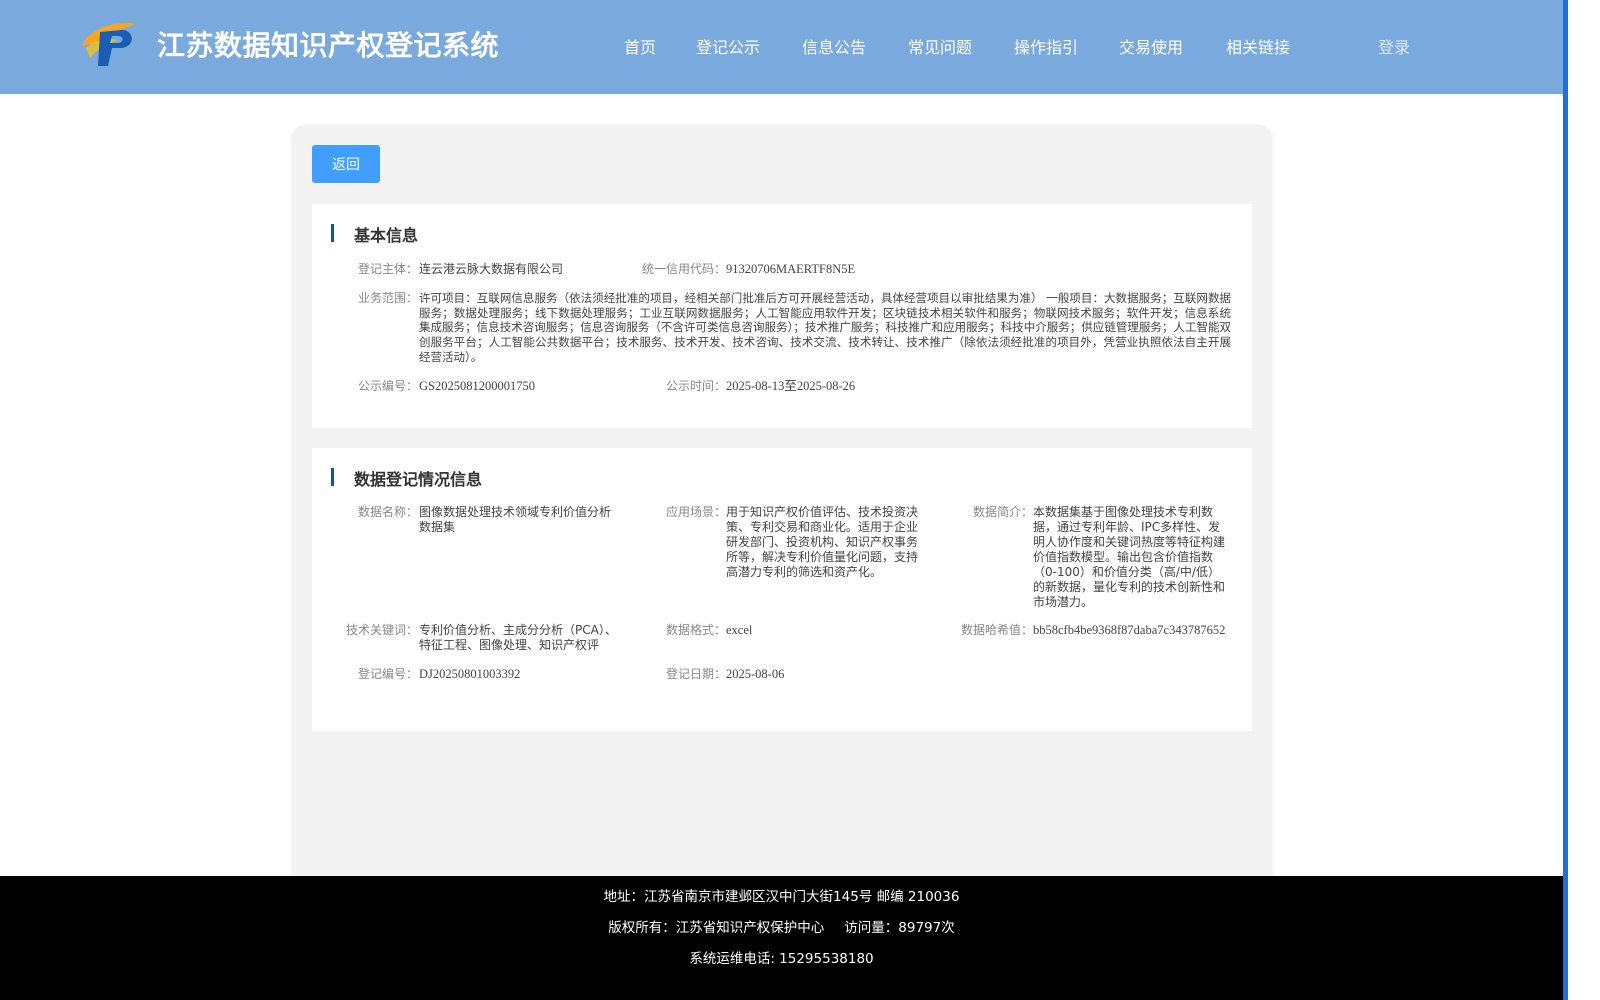 The width and height of the screenshot is (1600, 1000). I want to click on pub-time-label: 公示时间：, so click(695, 386).